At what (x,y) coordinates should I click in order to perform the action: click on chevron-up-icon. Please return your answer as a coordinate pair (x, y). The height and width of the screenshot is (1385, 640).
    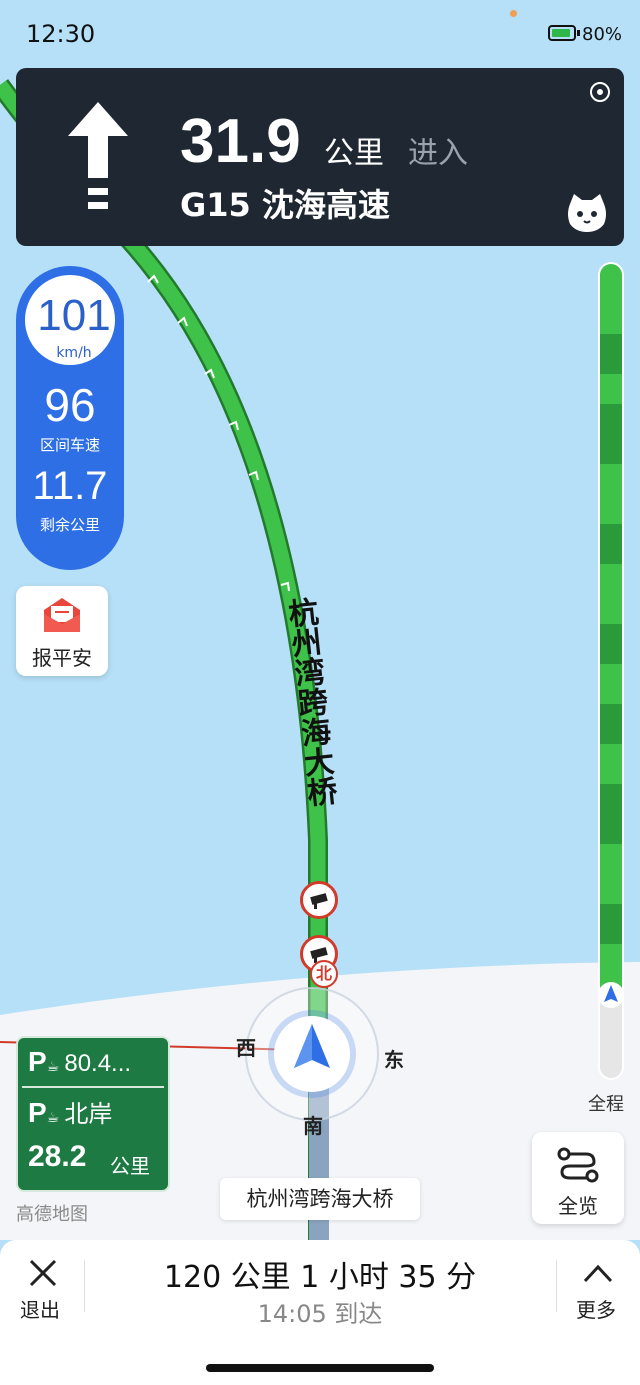
    Looking at the image, I should click on (598, 1273).